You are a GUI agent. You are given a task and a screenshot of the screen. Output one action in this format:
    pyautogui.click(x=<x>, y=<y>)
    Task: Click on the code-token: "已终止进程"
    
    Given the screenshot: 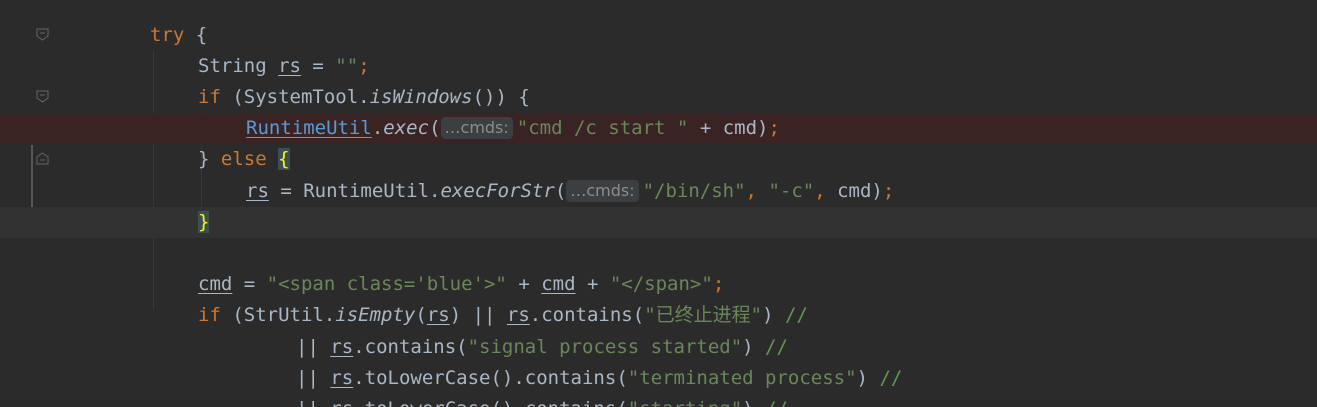 What is the action you would take?
    pyautogui.click(x=703, y=315)
    